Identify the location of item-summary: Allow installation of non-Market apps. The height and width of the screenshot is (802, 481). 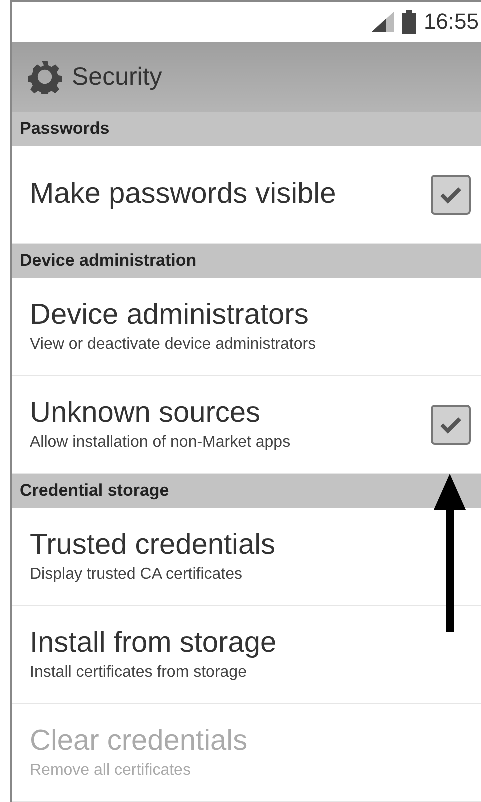
(160, 443).